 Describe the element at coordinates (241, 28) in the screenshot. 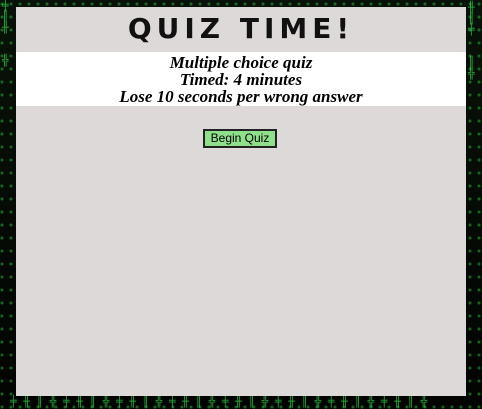

I see `page-title: QUIZ TIME!` at that location.